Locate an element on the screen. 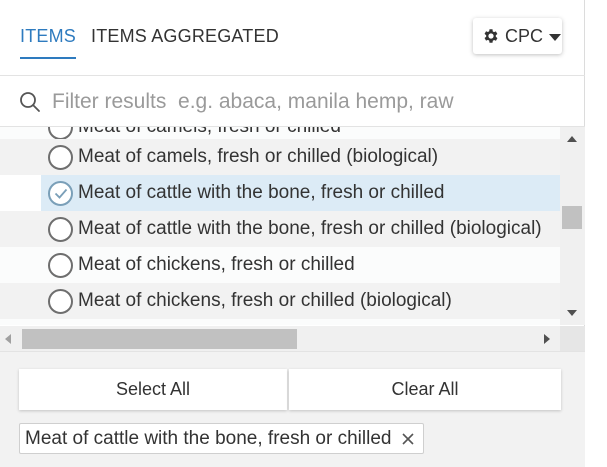  search-icon is located at coordinates (30, 102).